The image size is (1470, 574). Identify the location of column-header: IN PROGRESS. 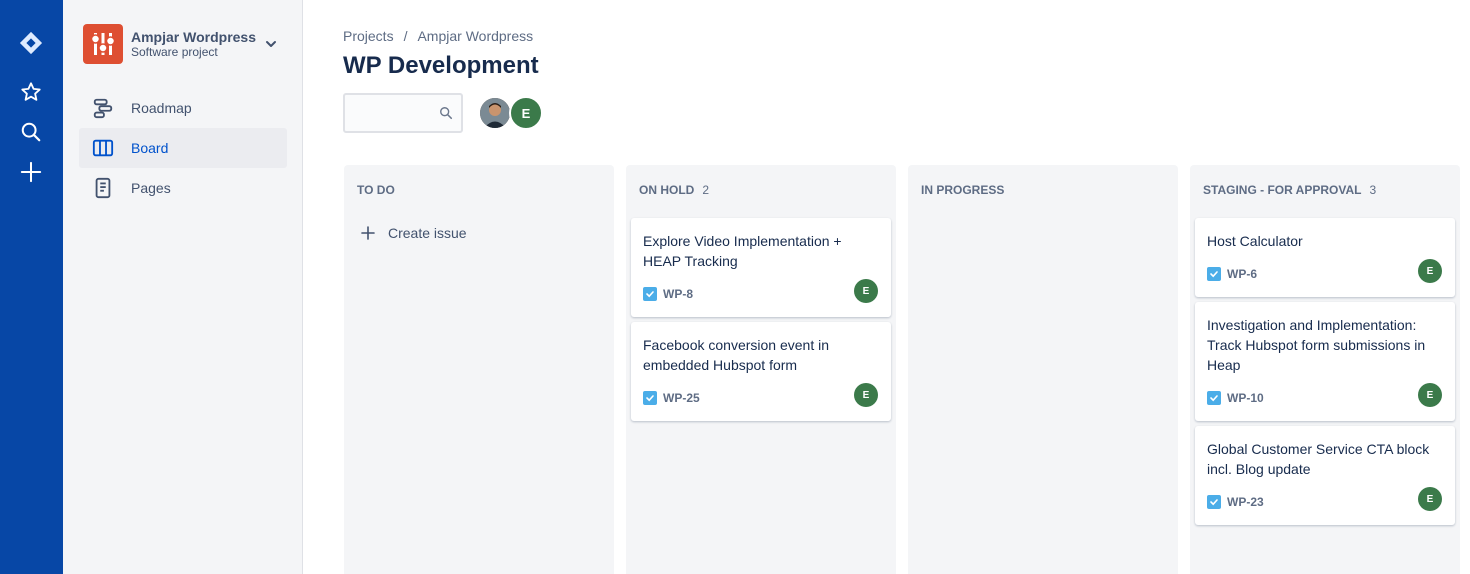
(962, 190).